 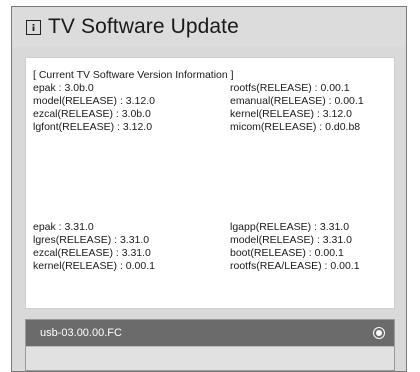 I want to click on update-info-left-3: kernel(RELEASE) : 0.00.1, so click(x=94, y=266).